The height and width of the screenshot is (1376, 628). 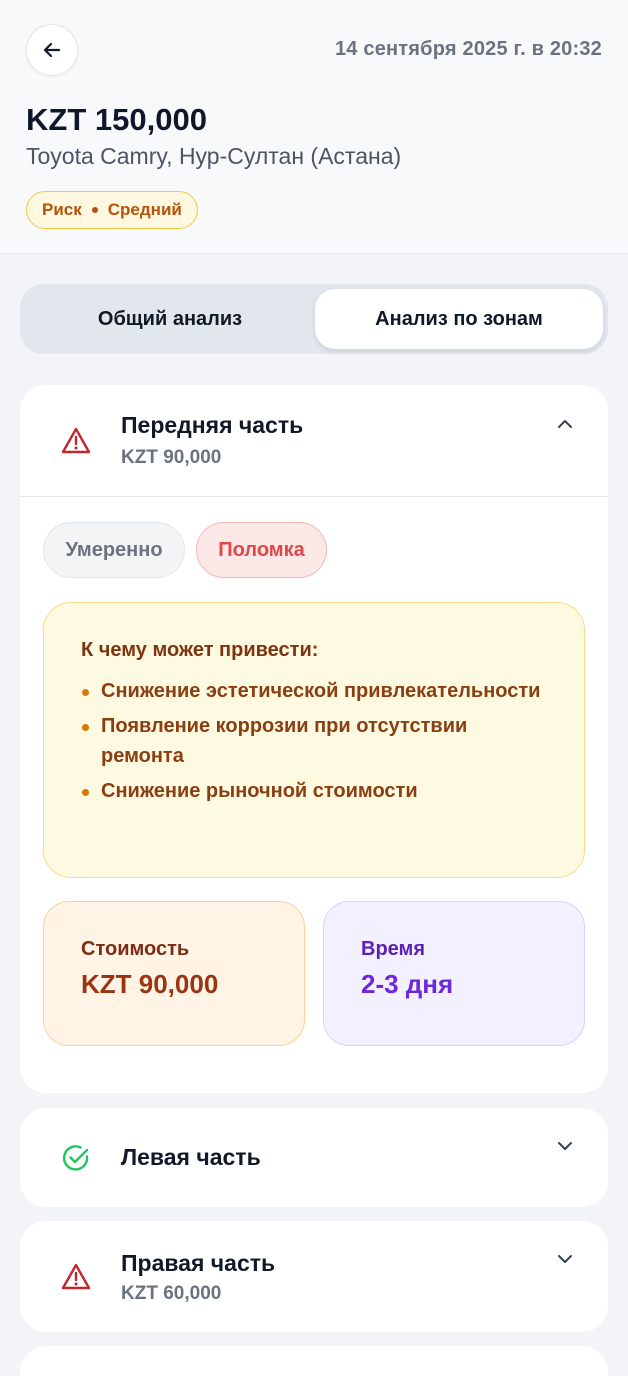 I want to click on zone-title: Передняя часть, so click(x=212, y=425).